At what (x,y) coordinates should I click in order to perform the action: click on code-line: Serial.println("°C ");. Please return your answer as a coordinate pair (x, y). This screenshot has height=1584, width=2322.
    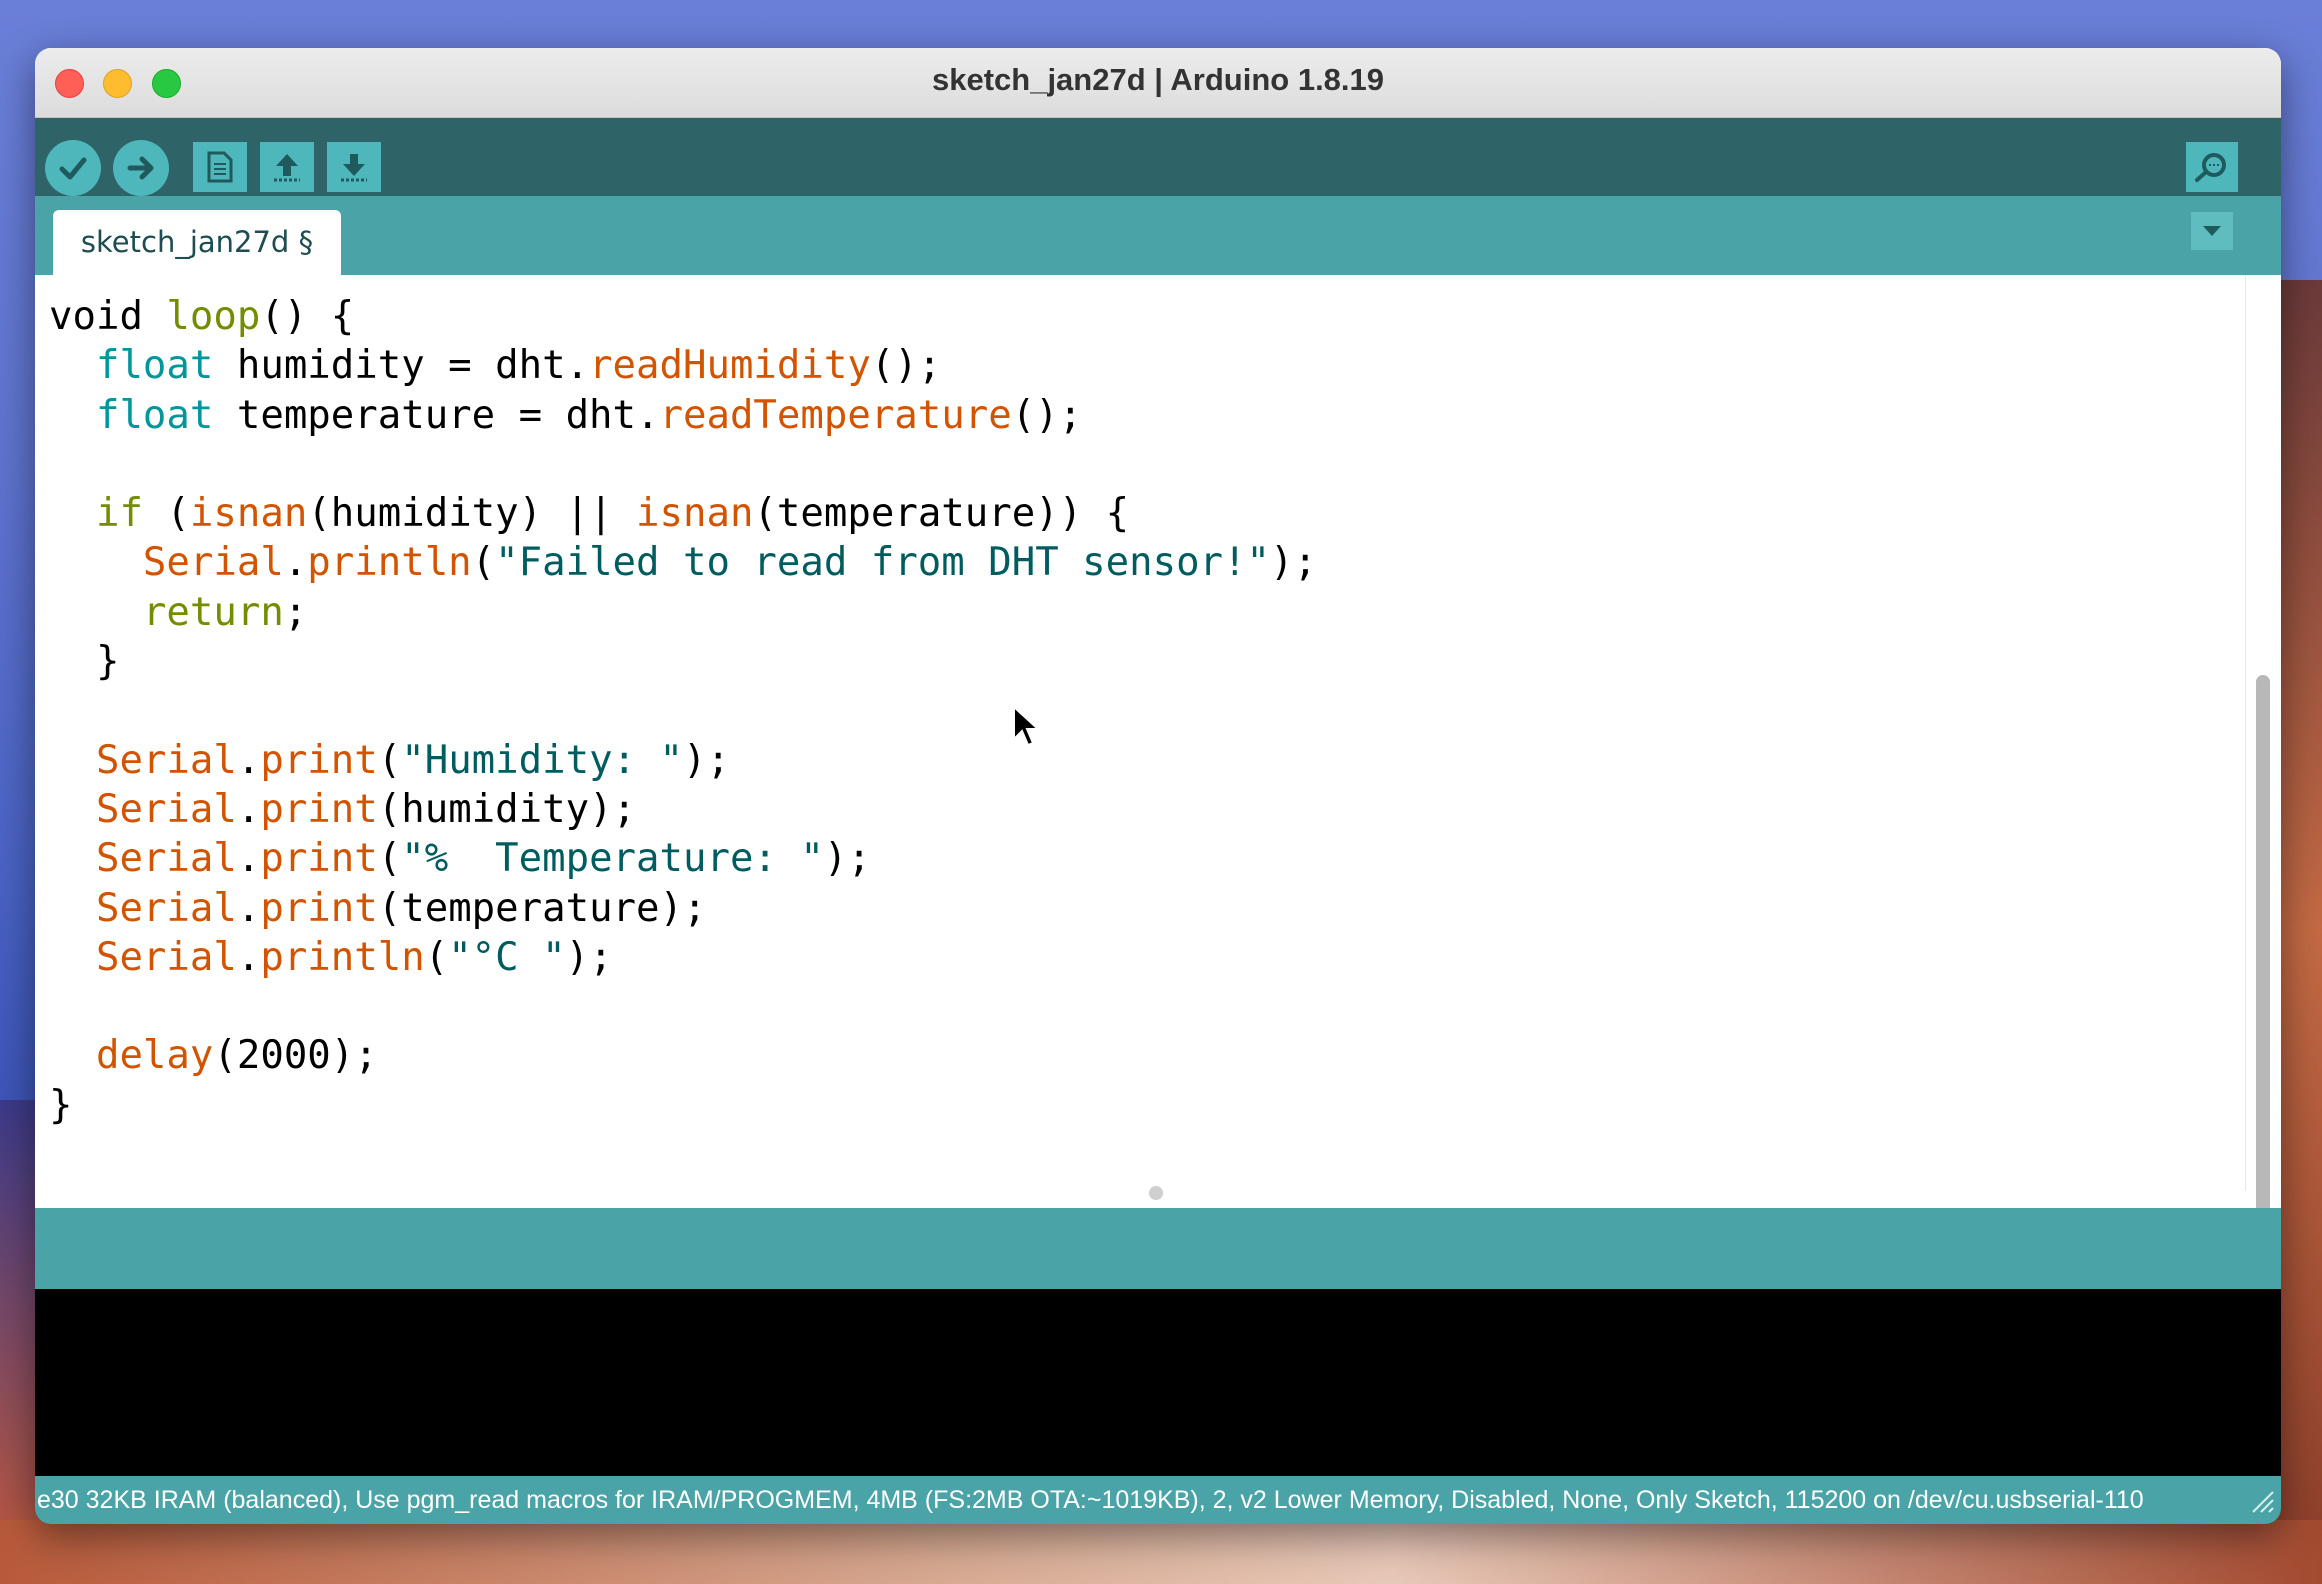
    Looking at the image, I should click on (354, 957).